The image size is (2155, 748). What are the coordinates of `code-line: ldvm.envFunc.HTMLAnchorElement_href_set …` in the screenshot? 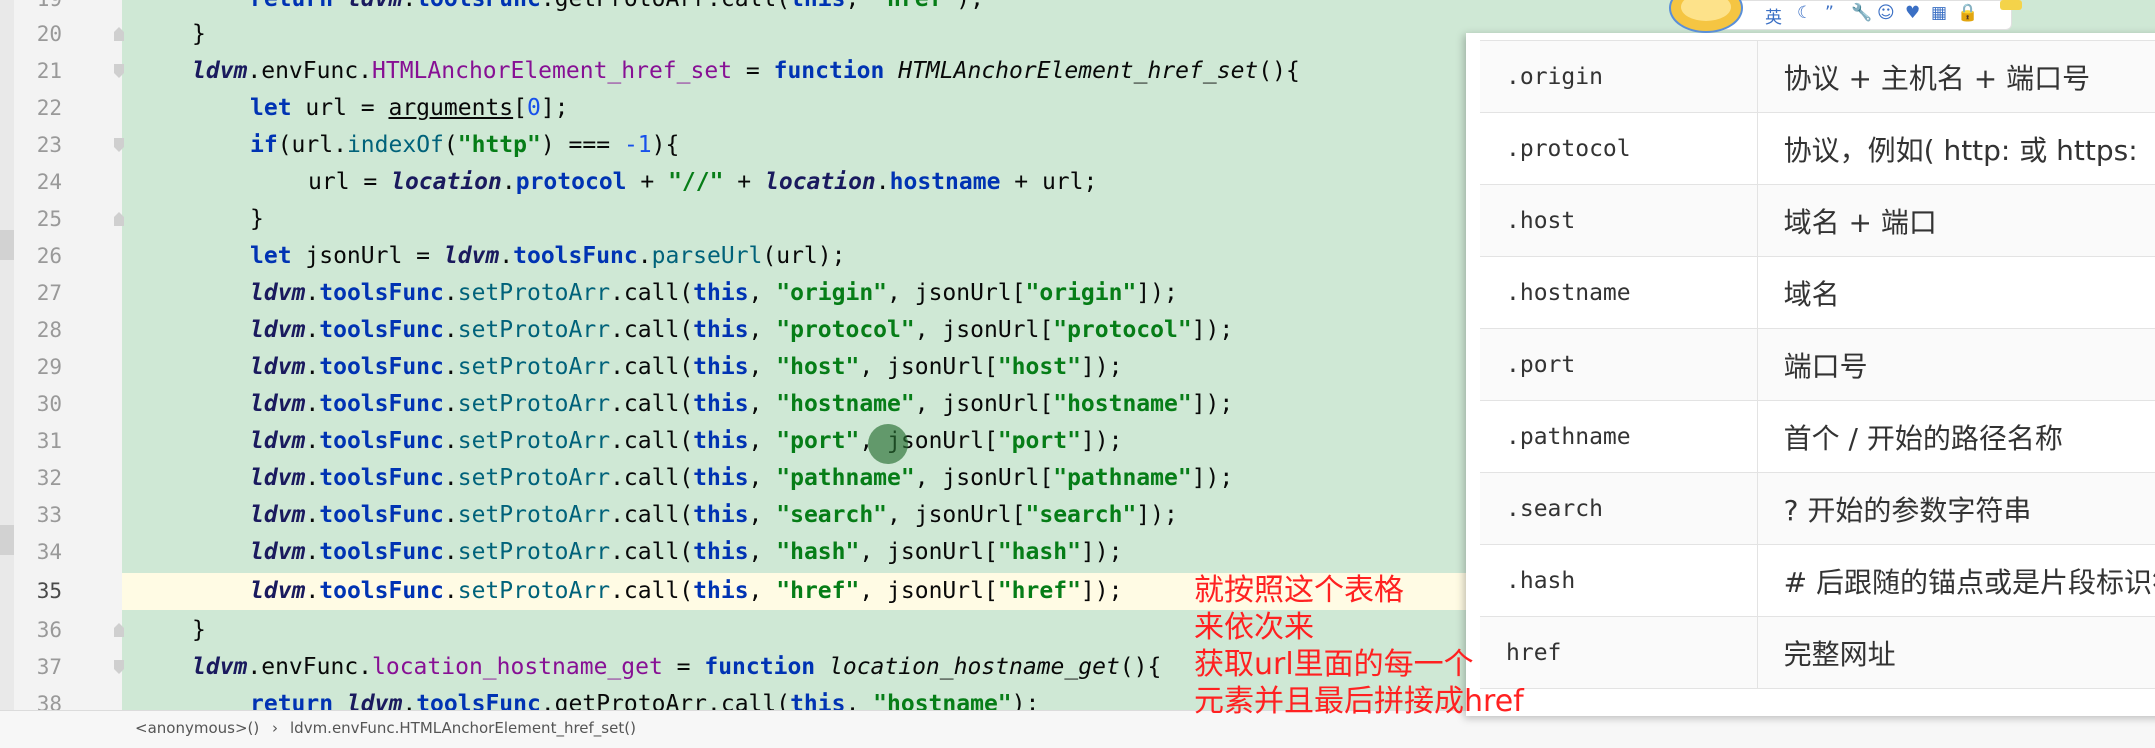 It's located at (746, 71).